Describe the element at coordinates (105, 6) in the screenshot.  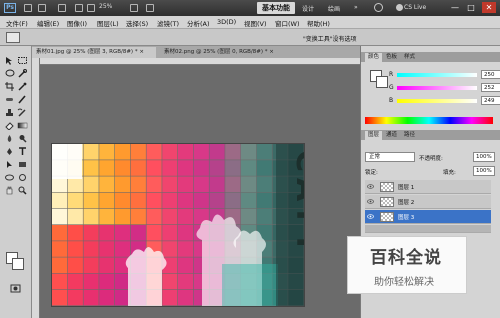
I see `zoom-level: 25%` at that location.